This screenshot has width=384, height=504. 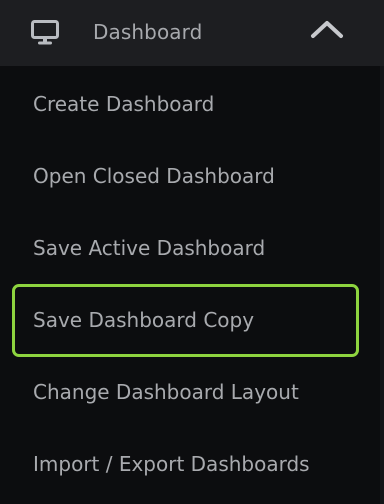 What do you see at coordinates (327, 29) in the screenshot?
I see `chevron-up-icon` at bounding box center [327, 29].